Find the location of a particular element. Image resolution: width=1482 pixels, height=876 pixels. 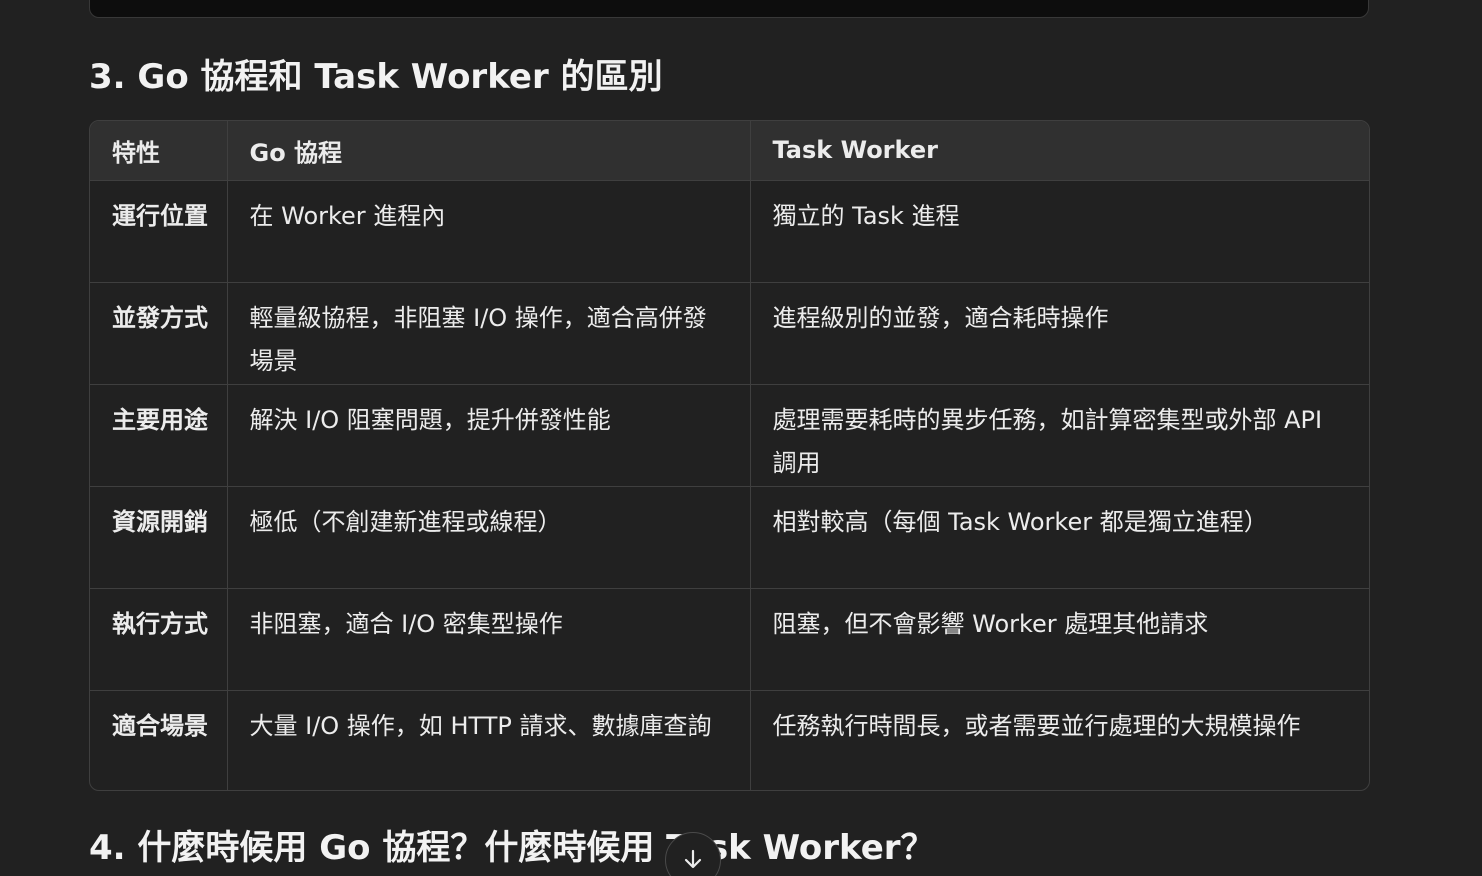

arrow-down-icon is located at coordinates (693, 859).